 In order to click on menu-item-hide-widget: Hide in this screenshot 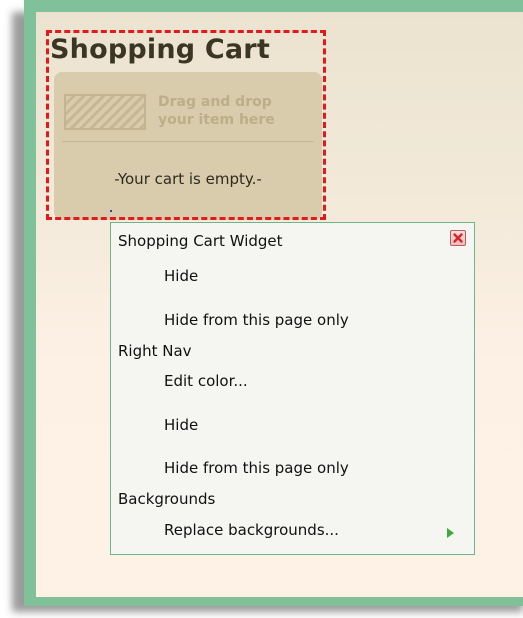, I will do `click(181, 276)`.